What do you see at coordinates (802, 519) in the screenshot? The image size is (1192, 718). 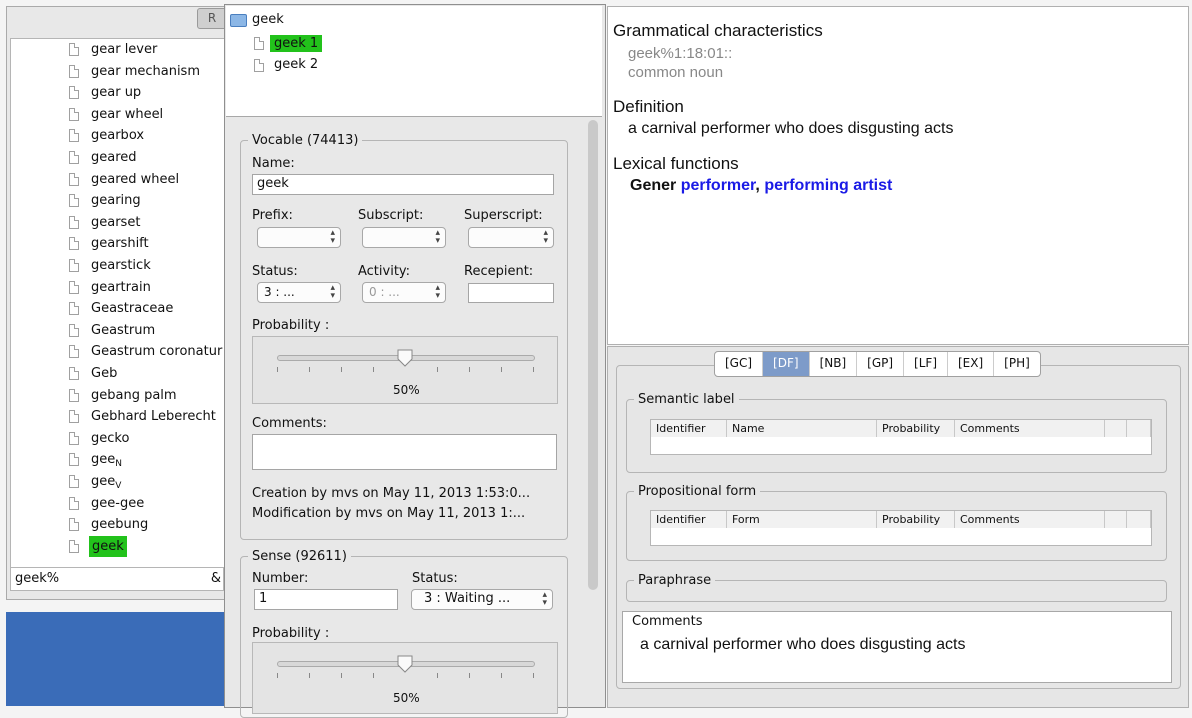 I see `column-header: Form` at bounding box center [802, 519].